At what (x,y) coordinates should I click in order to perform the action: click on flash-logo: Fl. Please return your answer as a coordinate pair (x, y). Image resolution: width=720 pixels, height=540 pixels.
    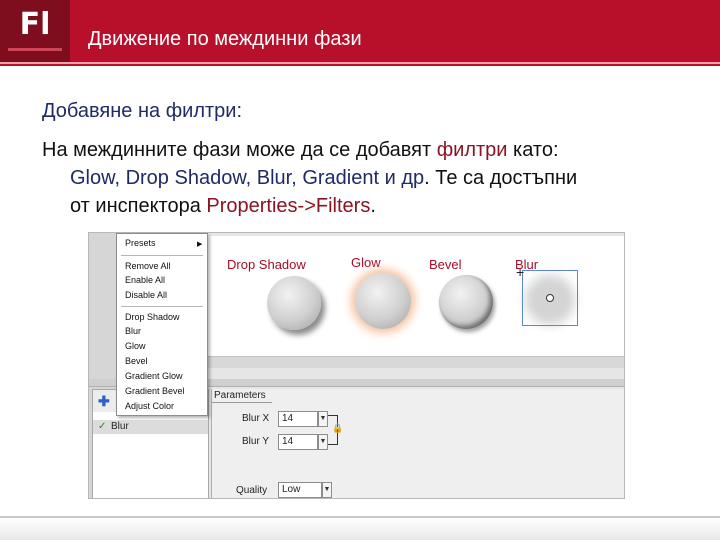
    Looking at the image, I should click on (35, 32).